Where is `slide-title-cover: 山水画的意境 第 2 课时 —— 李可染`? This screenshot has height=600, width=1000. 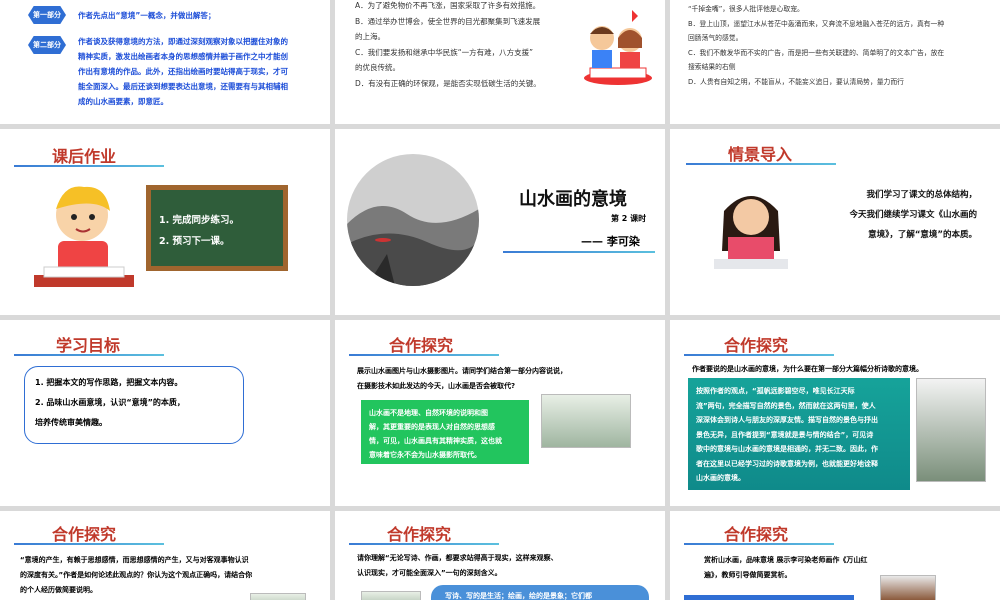
slide-title-cover: 山水画的意境 第 2 课时 —— 李可染 is located at coordinates (500, 222).